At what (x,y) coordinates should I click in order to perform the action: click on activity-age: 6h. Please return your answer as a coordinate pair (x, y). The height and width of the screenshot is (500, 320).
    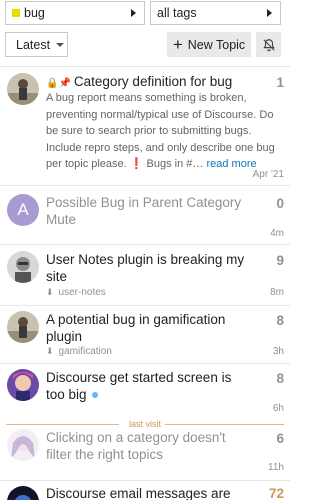
    Looking at the image, I should click on (278, 408).